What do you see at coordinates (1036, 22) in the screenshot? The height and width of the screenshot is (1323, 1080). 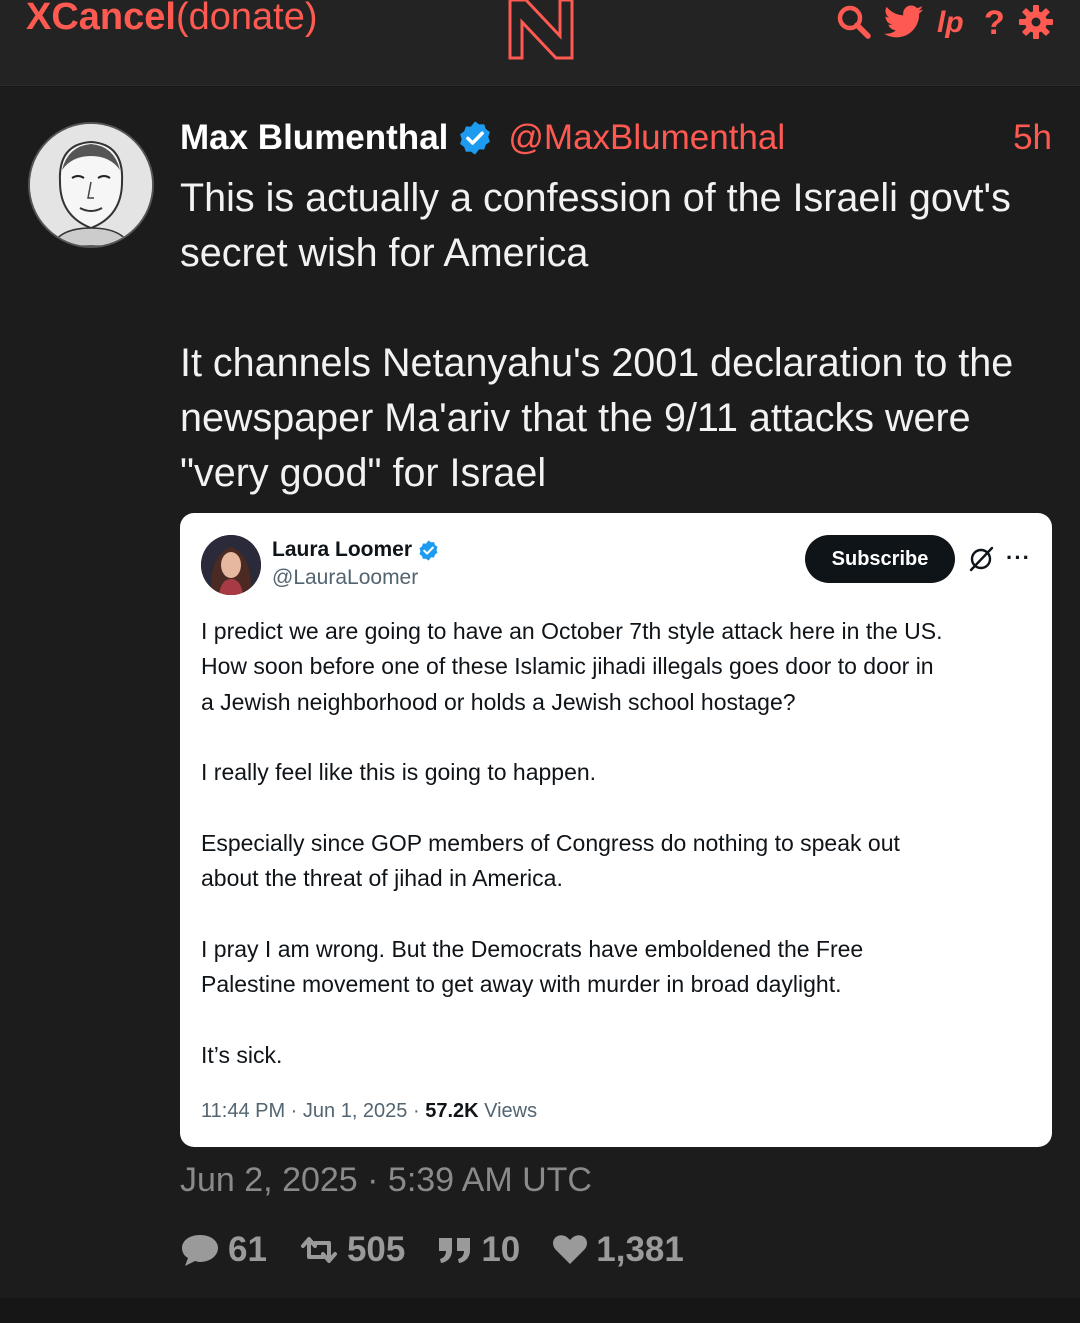 I see `settings-icon` at bounding box center [1036, 22].